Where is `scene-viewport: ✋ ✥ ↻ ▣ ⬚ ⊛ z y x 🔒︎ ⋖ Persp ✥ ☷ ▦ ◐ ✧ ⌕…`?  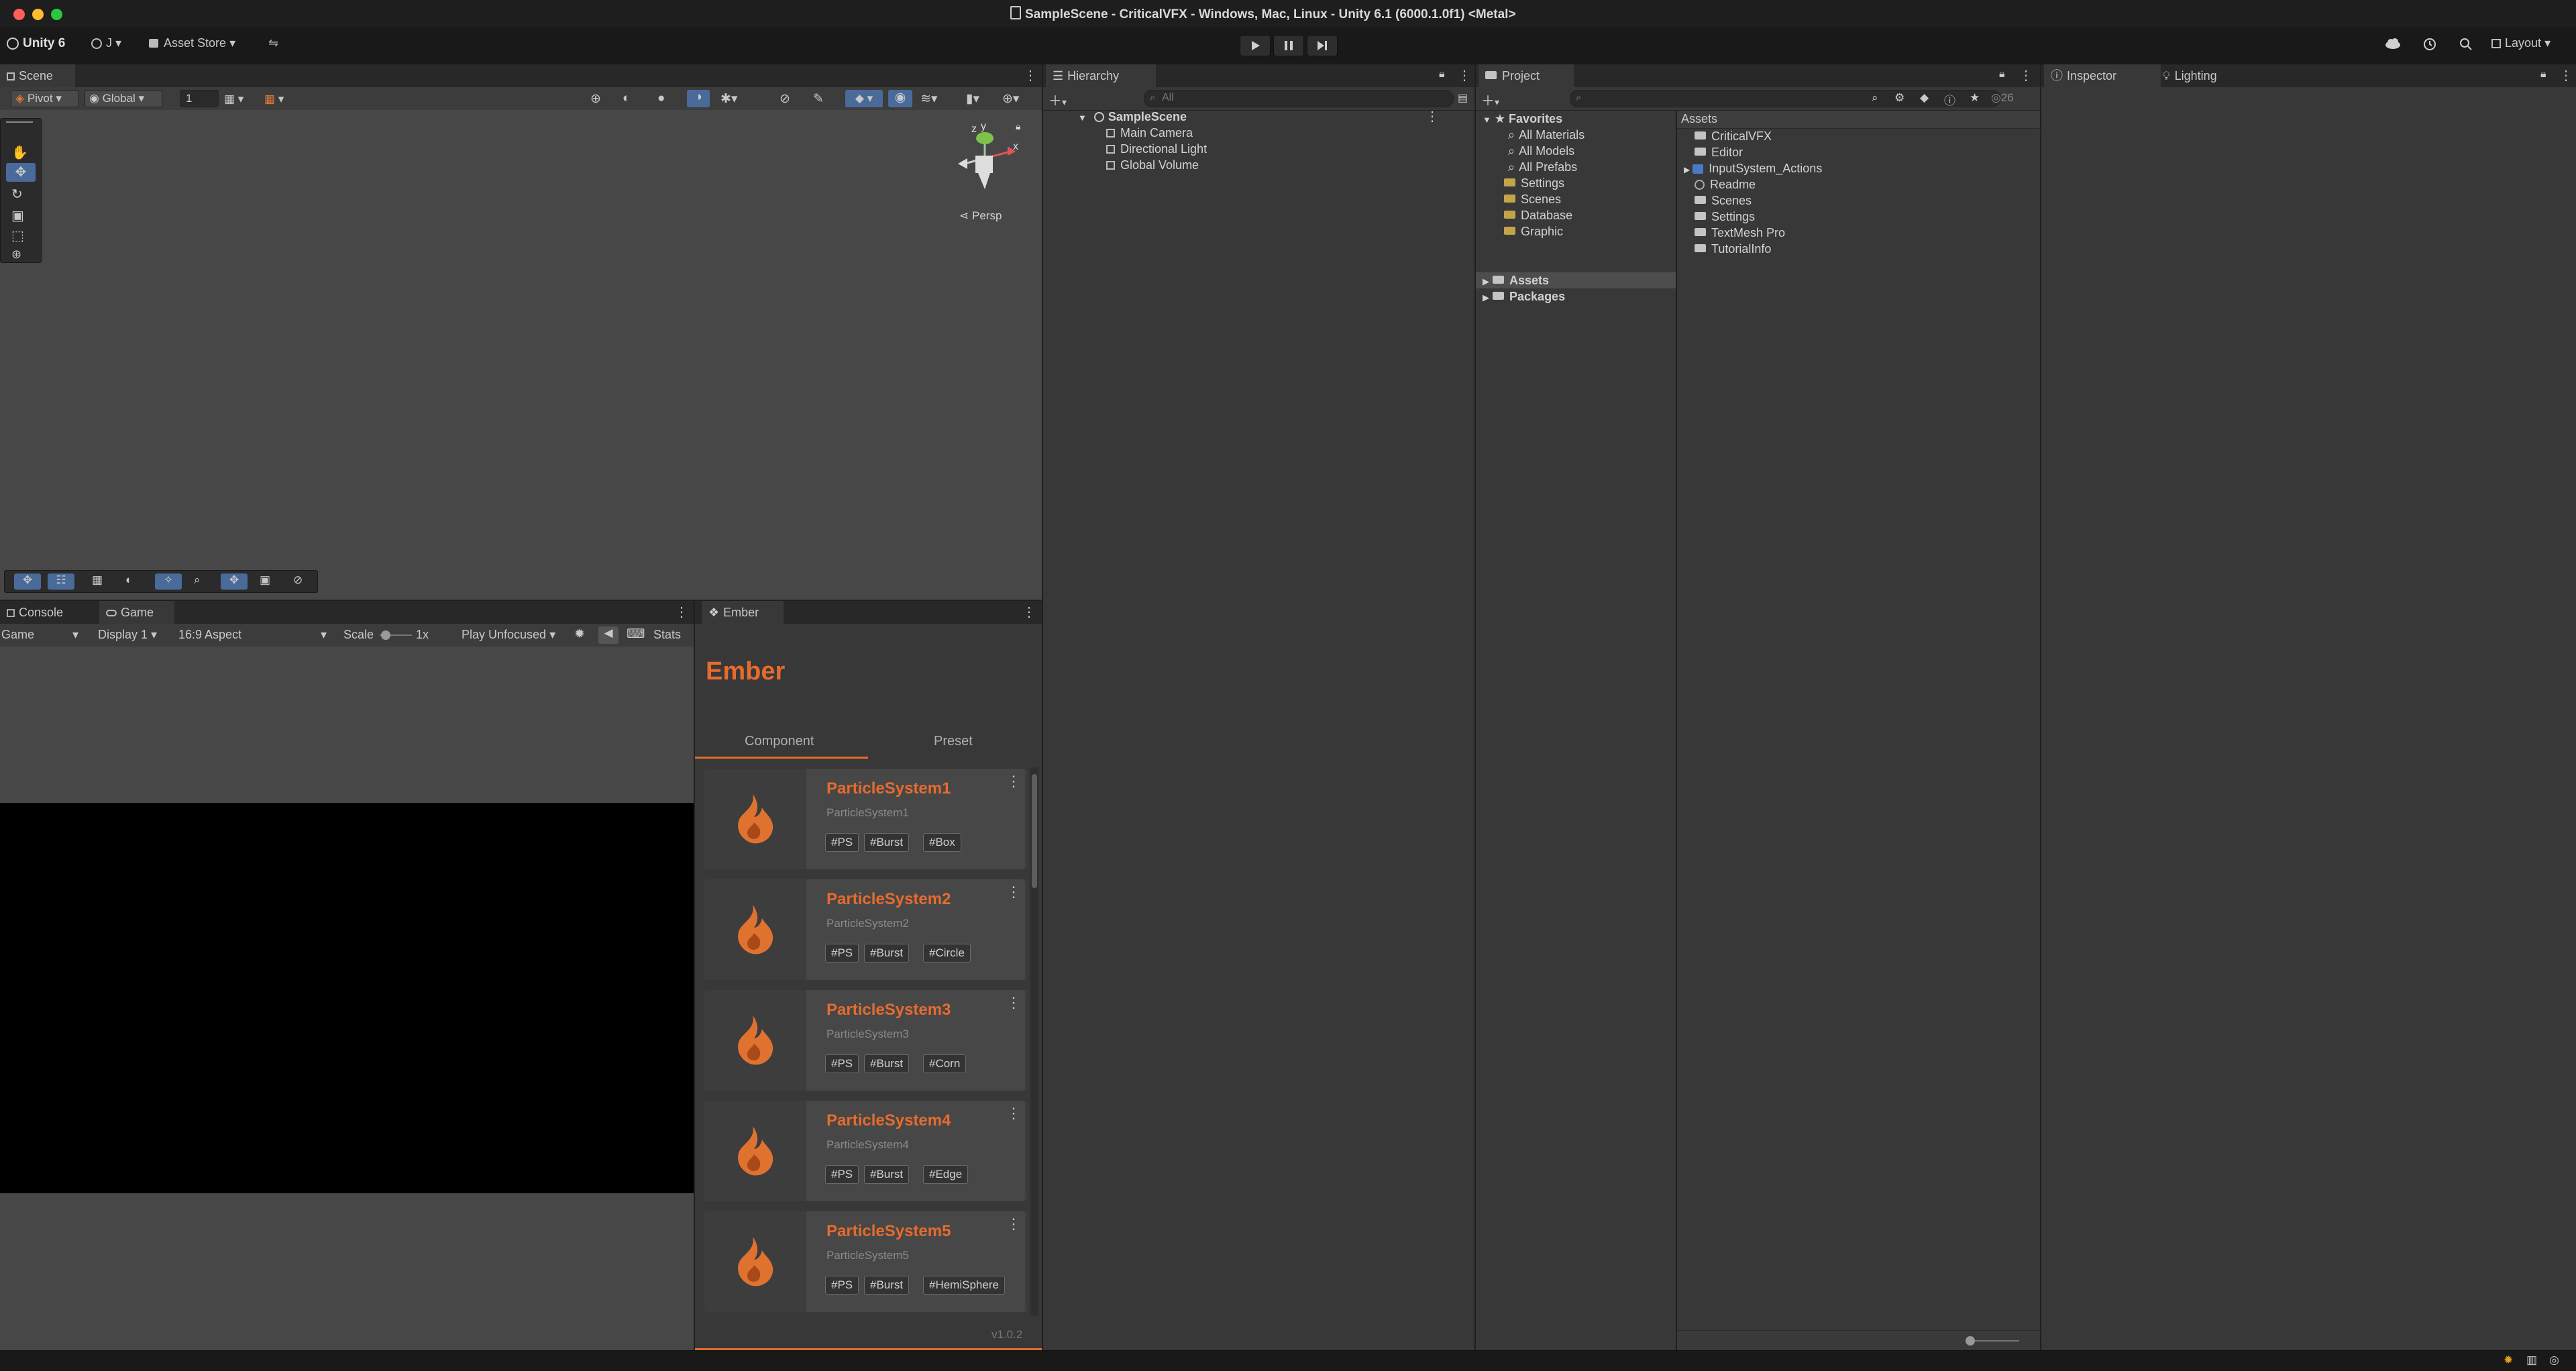
scene-viewport: ✋ ✥ ↻ ▣ ⬚ ⊛ z y x 🔒︎ ⋖ Persp ✥ ☷ ▦ ◐ ✧ ⌕… is located at coordinates (521, 355).